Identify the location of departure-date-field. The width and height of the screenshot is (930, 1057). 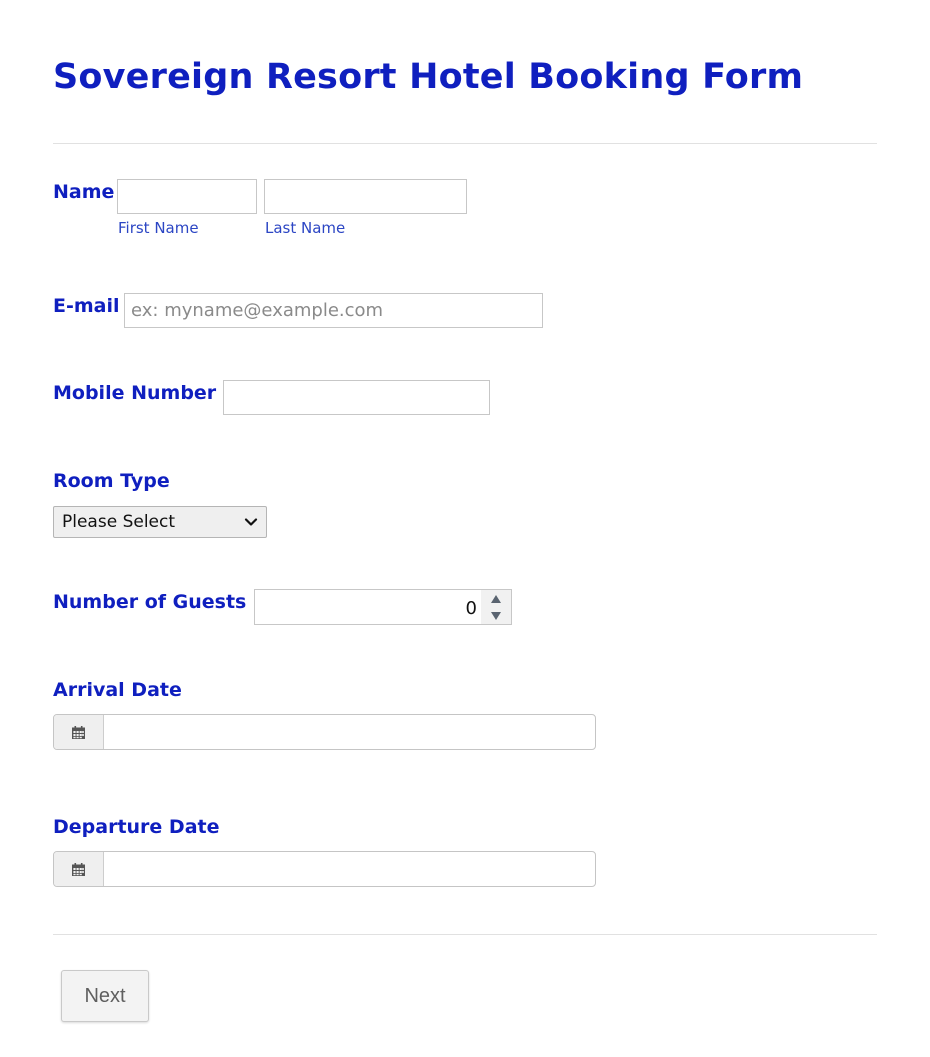
(324, 869).